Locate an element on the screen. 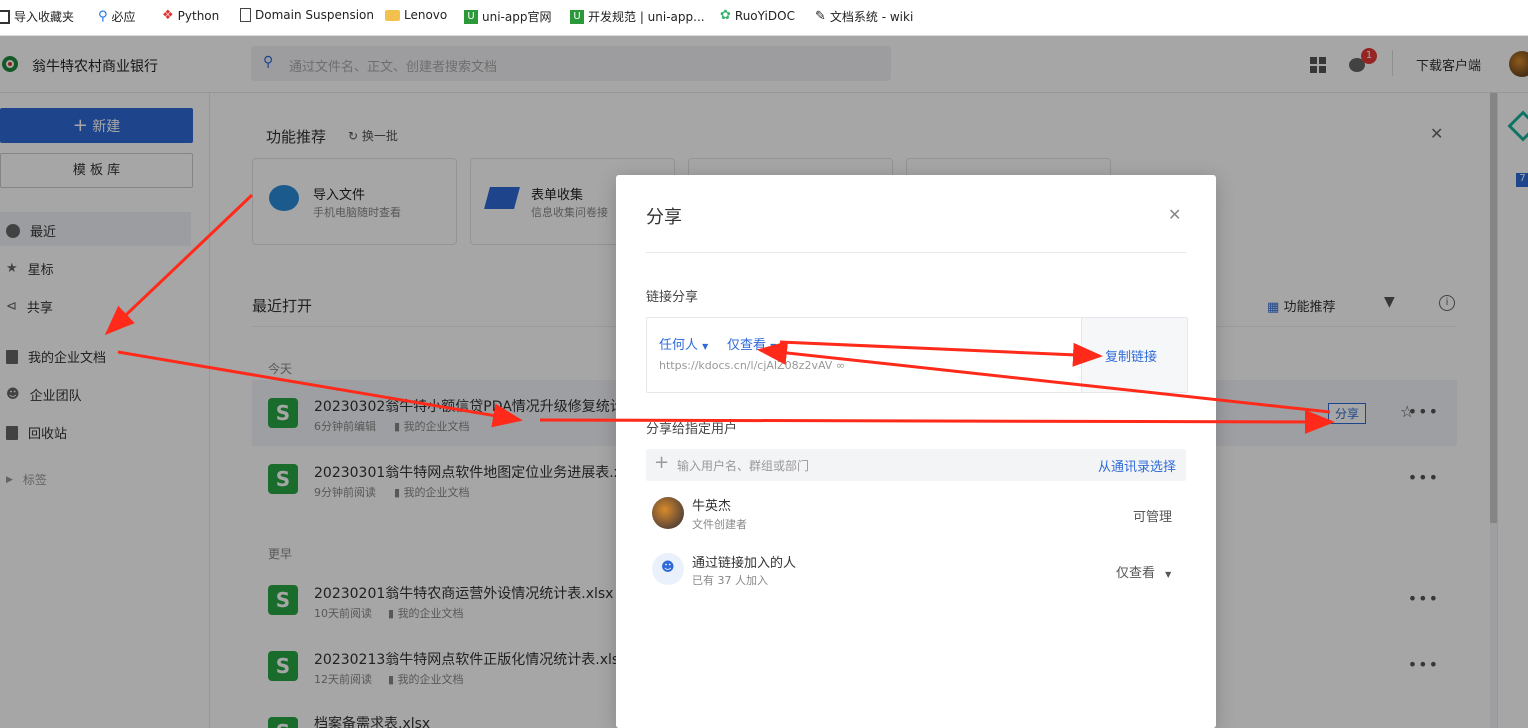  bookmark-uniapp: U uni-app官网 is located at coordinates (507, 16).